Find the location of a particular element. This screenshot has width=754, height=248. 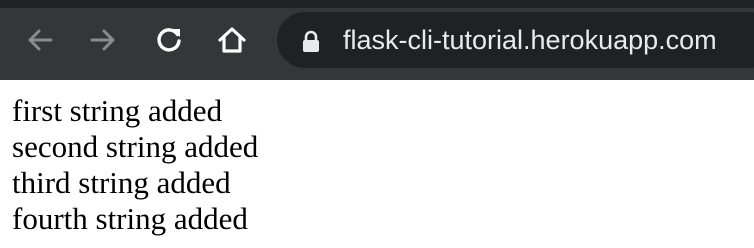

text-line: second string added is located at coordinates (135, 146).